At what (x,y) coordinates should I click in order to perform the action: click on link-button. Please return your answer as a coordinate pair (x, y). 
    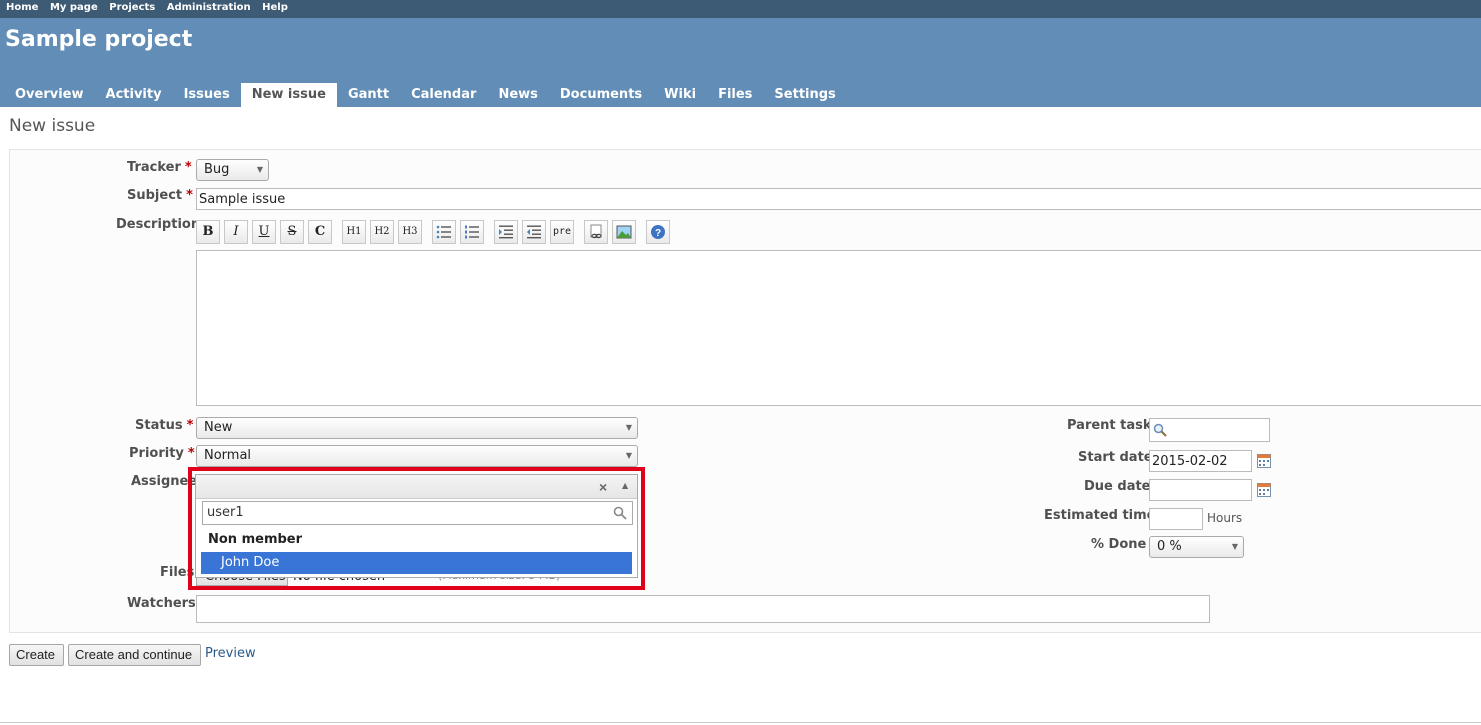
    Looking at the image, I should click on (596, 232).